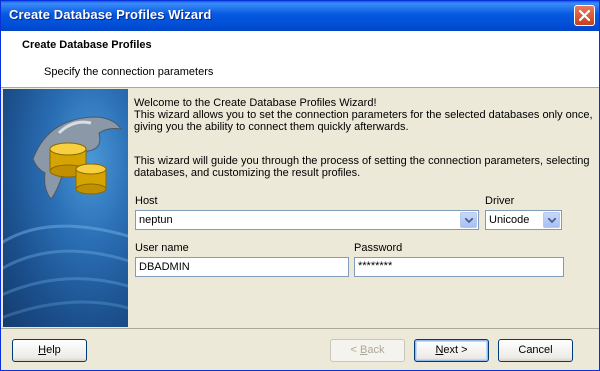 This screenshot has height=371, width=600. What do you see at coordinates (455, 350) in the screenshot?
I see `next-button-label: ext >` at bounding box center [455, 350].